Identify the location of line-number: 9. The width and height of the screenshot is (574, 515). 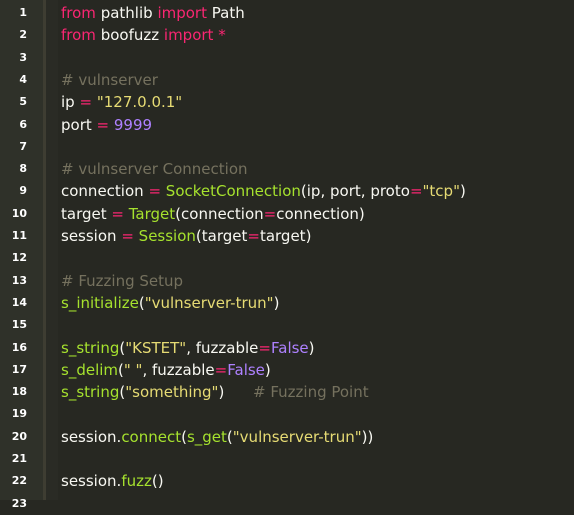
(23, 191).